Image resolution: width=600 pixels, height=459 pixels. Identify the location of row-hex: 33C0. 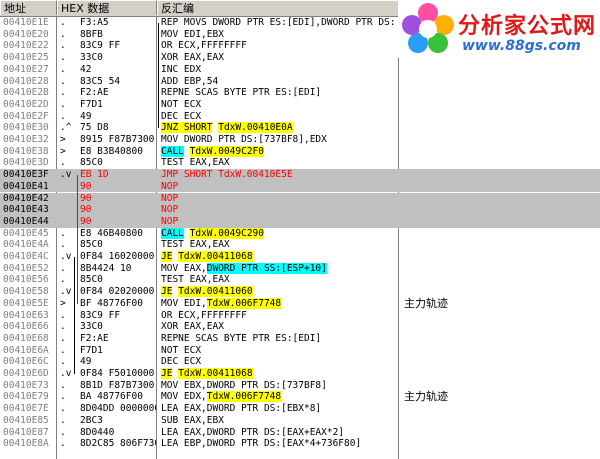
(91, 327).